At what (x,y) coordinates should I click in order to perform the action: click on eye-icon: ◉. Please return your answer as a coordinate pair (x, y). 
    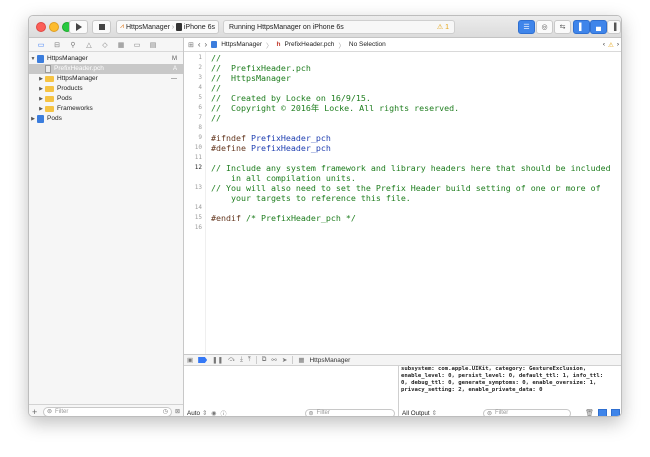
    Looking at the image, I should click on (213, 413).